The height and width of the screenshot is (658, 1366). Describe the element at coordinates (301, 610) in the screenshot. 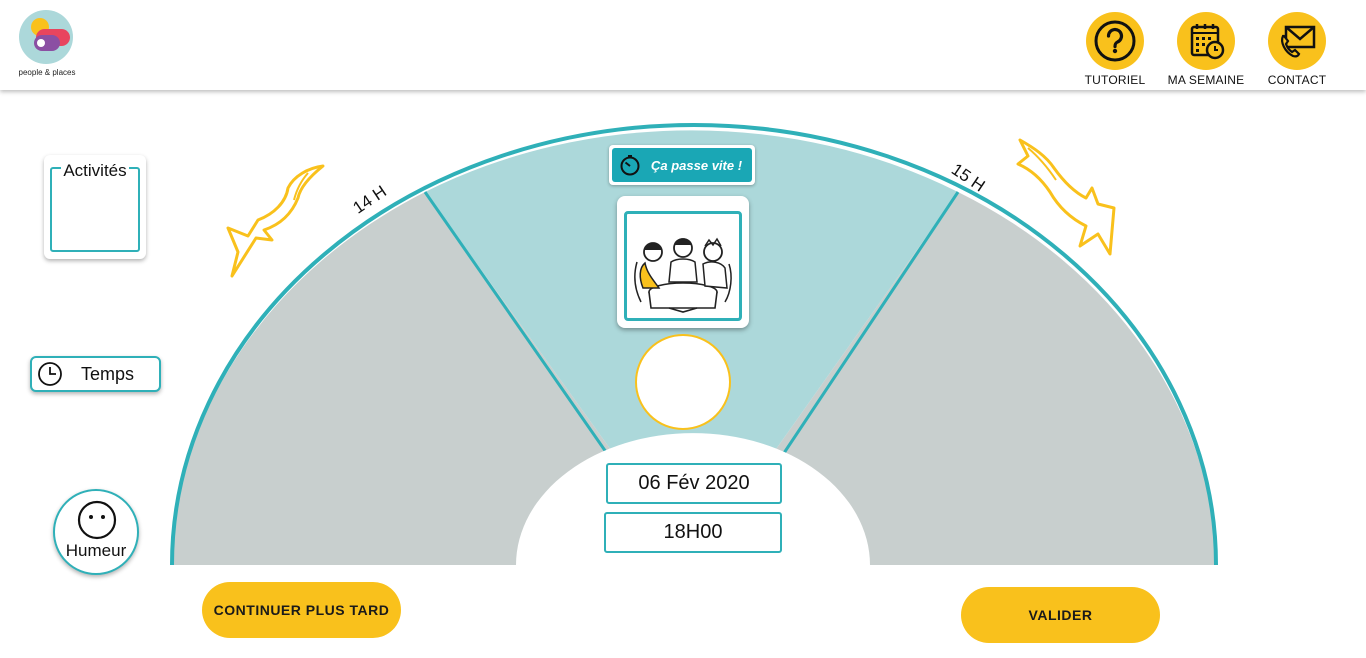

I see `continue-later-button: CONTINUER PLUS TARD` at that location.